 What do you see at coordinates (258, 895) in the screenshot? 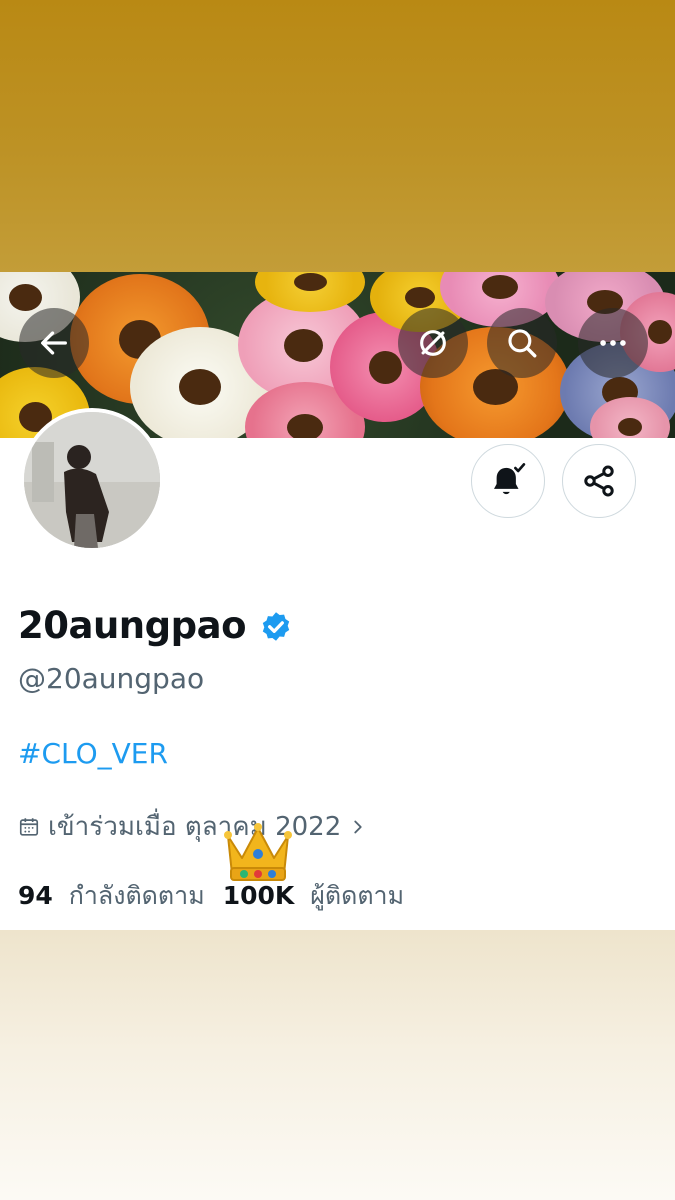
I see `followers-count: 100K` at bounding box center [258, 895].